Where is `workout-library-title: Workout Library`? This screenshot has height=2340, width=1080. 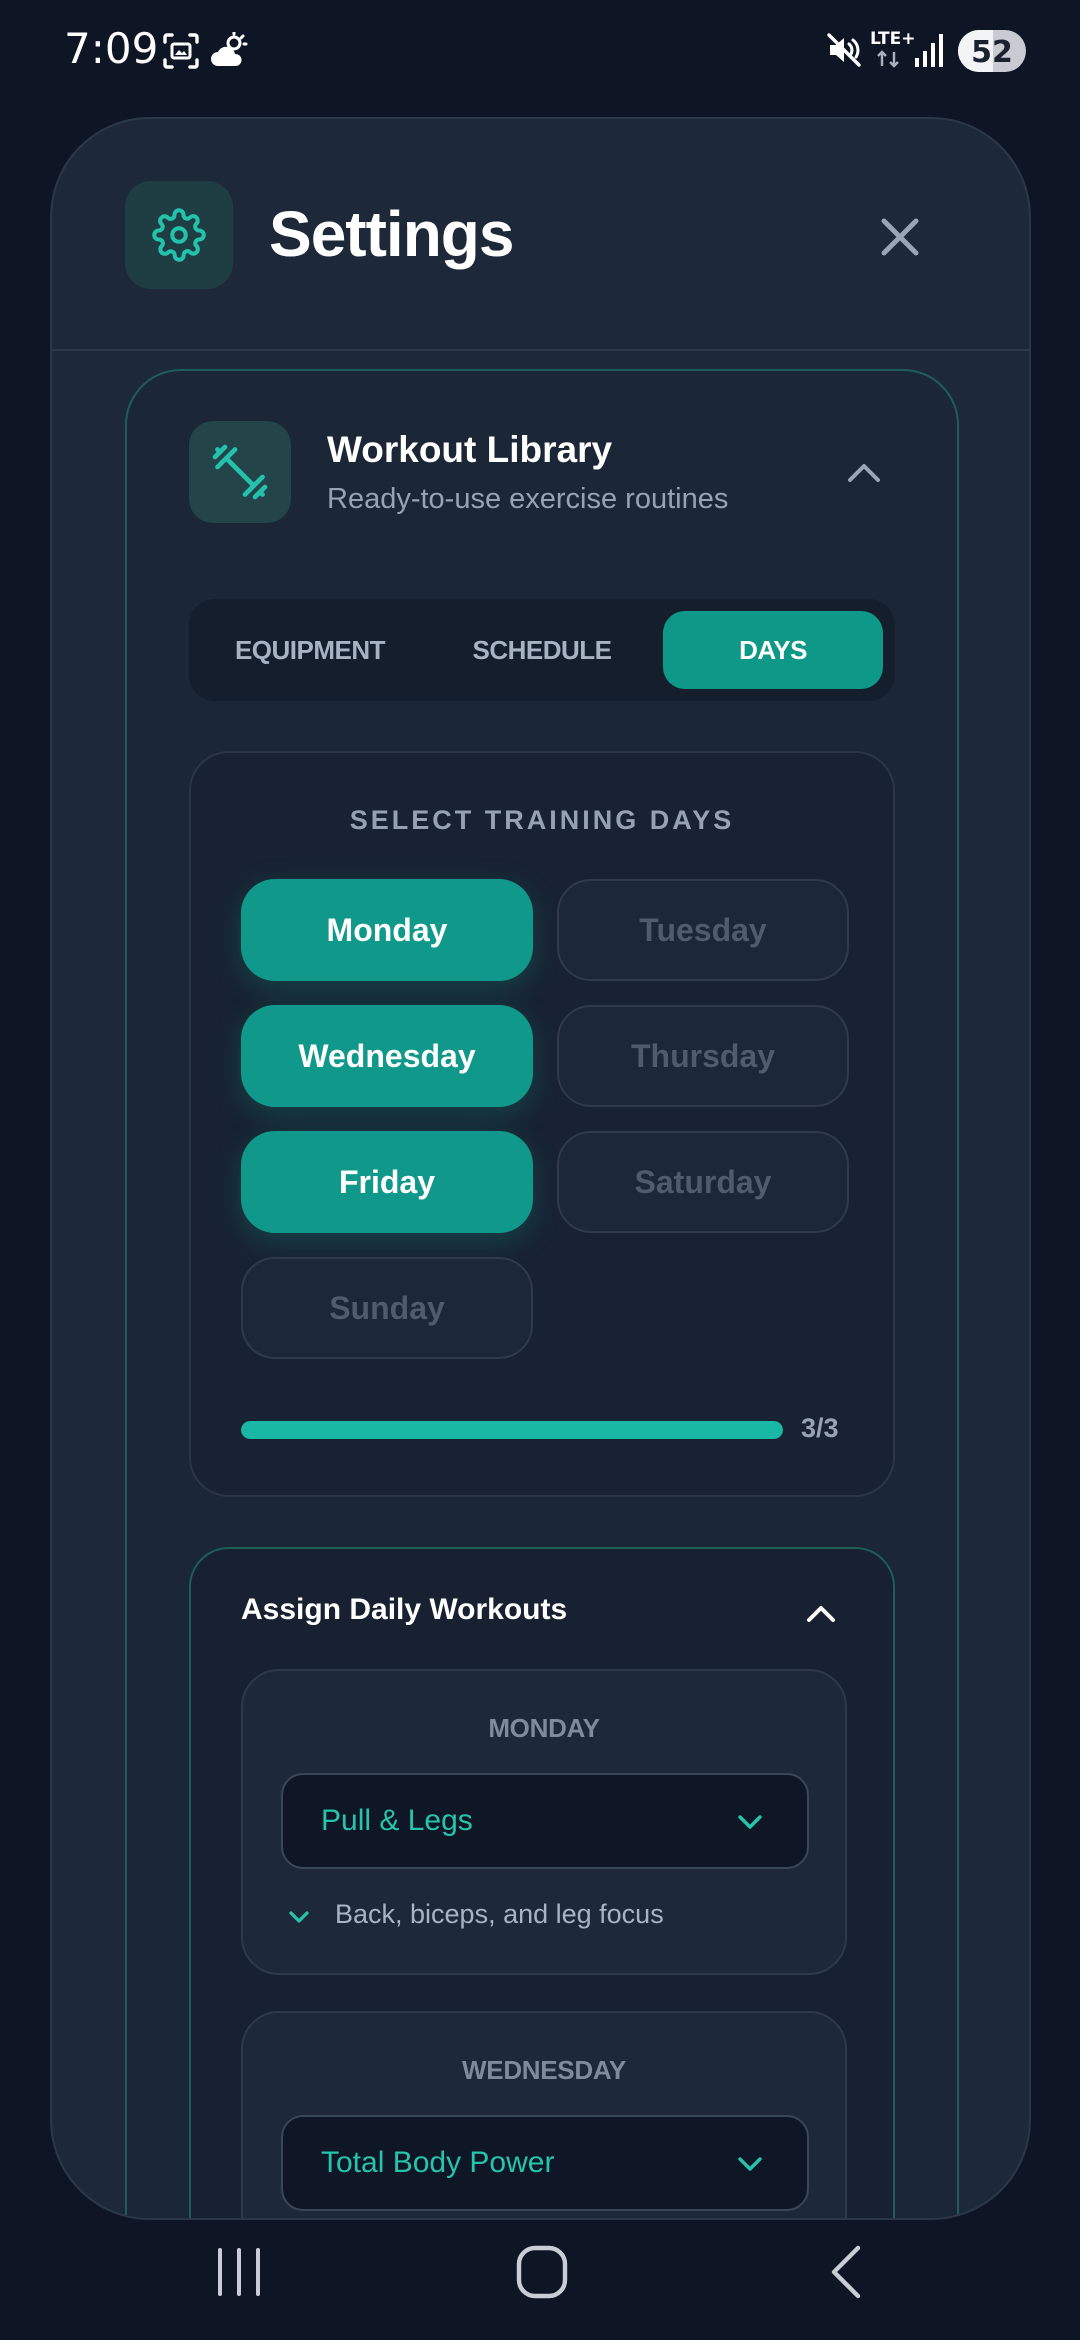 workout-library-title: Workout Library is located at coordinates (470, 449).